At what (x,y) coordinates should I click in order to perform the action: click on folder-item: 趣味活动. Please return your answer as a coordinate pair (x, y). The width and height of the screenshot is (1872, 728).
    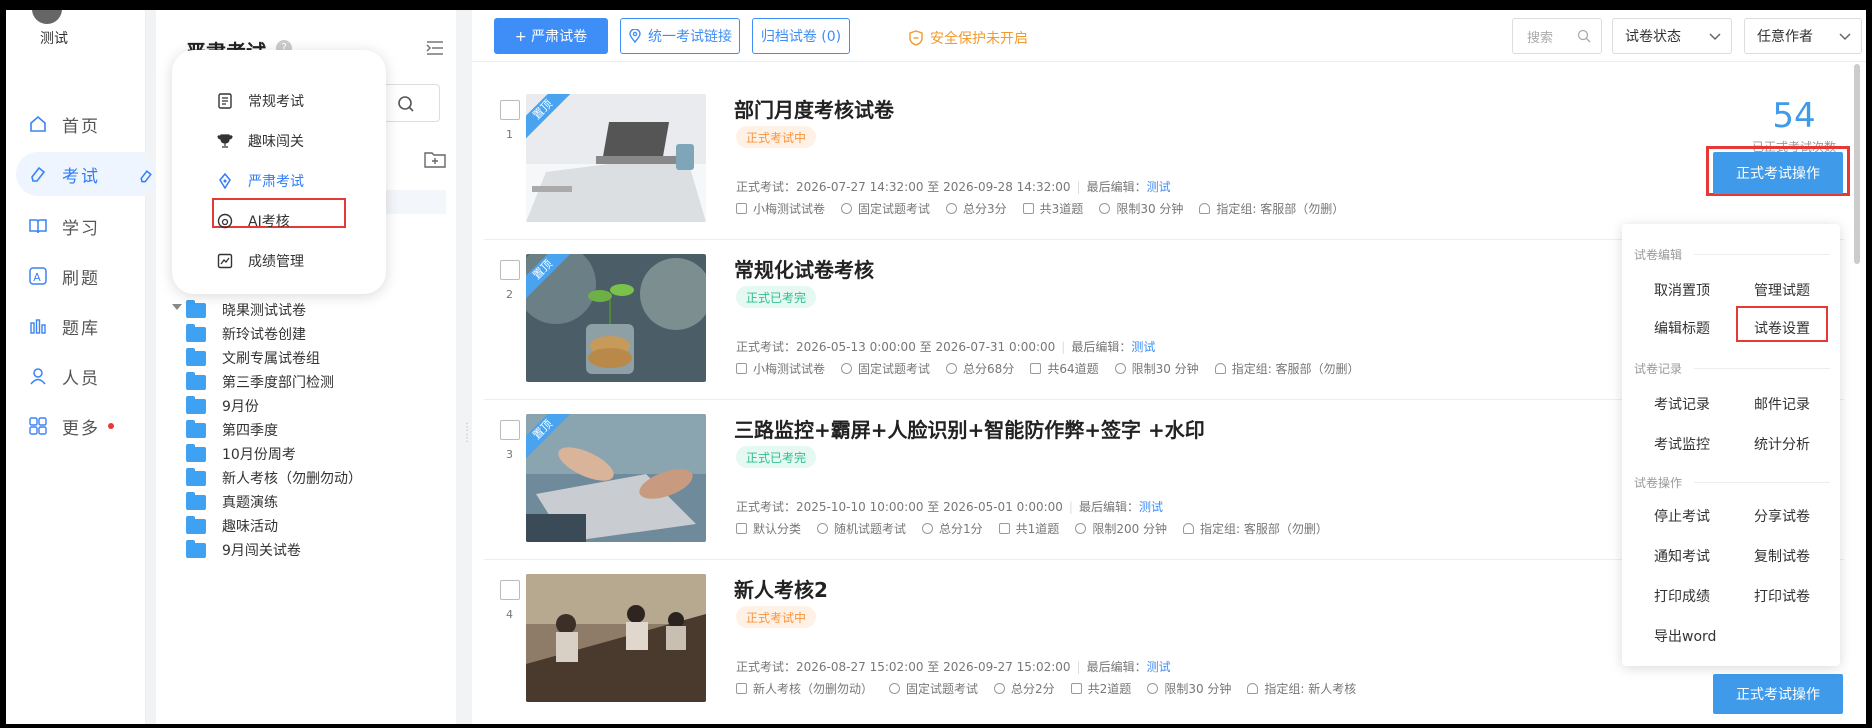
    Looking at the image, I should click on (316, 526).